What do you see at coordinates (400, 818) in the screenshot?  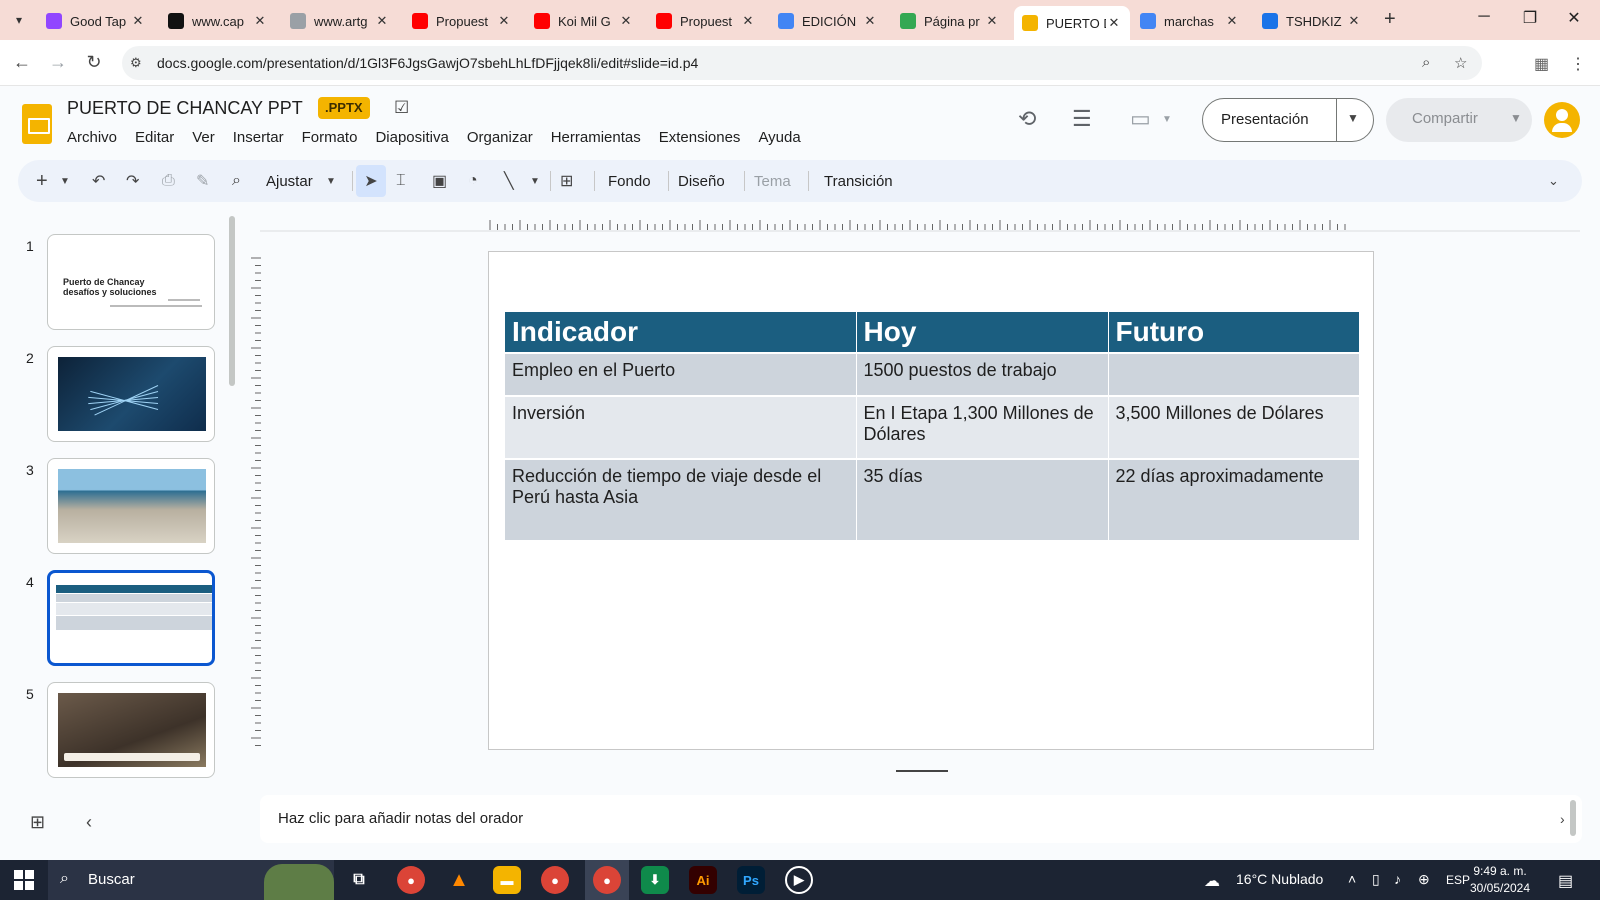 I see `speaker-notes-placeholder: Haz clic para añadir notas del orador` at bounding box center [400, 818].